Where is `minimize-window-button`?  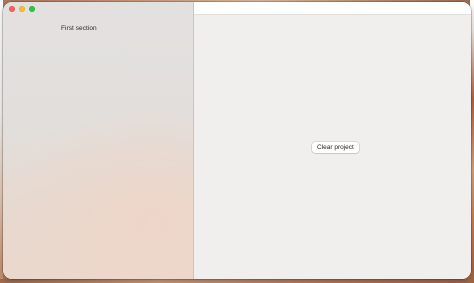
minimize-window-button is located at coordinates (22, 9).